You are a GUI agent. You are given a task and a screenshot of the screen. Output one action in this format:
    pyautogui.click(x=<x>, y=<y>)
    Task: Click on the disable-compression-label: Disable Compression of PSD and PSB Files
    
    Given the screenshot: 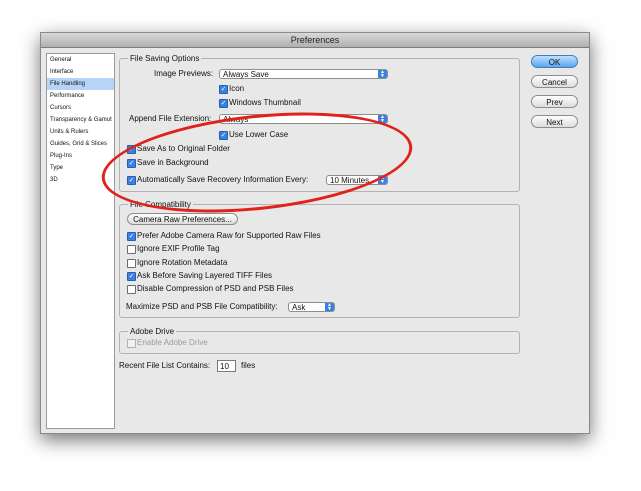 What is the action you would take?
    pyautogui.click(x=215, y=288)
    